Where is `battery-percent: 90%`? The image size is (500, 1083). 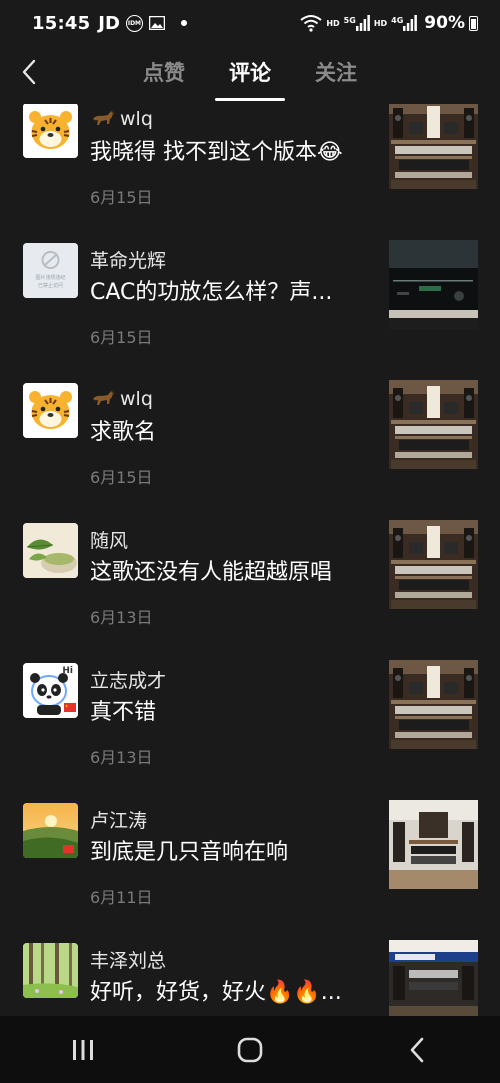 battery-percent: 90% is located at coordinates (444, 23).